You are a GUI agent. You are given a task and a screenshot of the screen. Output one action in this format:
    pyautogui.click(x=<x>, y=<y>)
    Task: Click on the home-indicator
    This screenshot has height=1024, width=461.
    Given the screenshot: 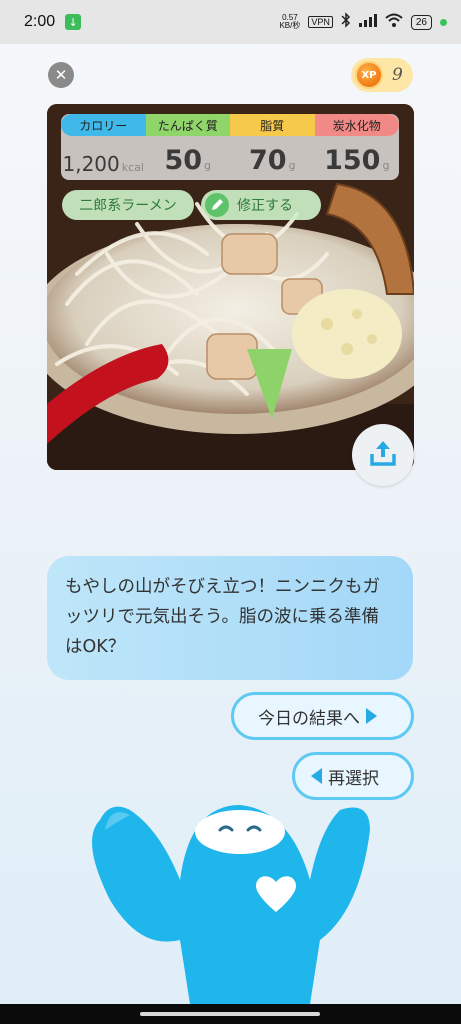 What is the action you would take?
    pyautogui.click(x=230, y=1014)
    